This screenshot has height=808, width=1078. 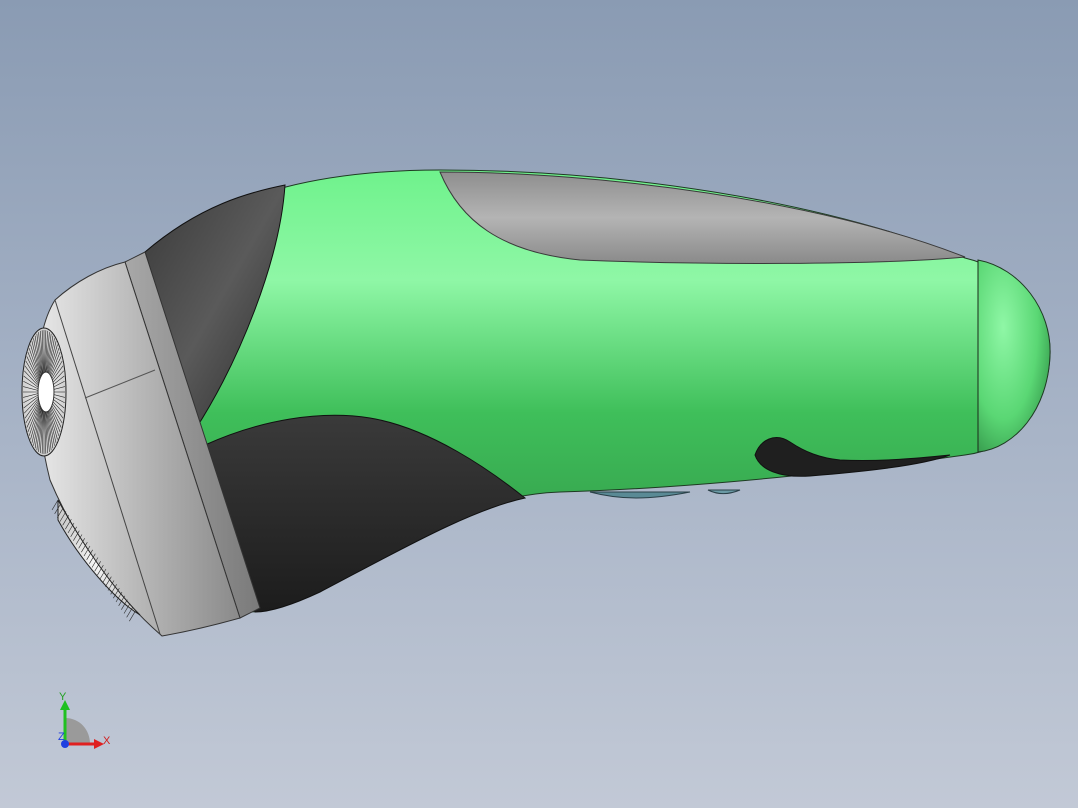 What do you see at coordinates (63, 697) in the screenshot?
I see `y-axis-label: Y` at bounding box center [63, 697].